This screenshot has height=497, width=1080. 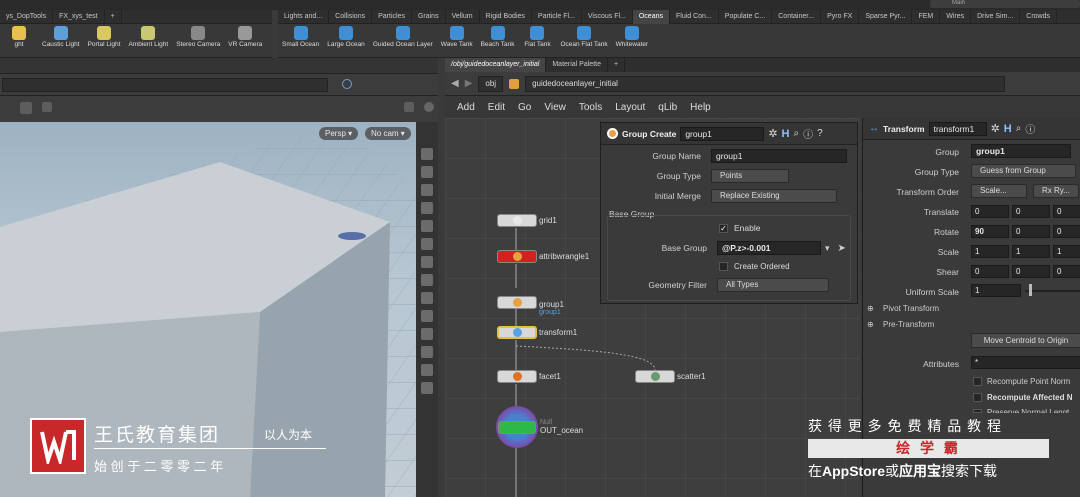 I want to click on guide-icon, so click(x=427, y=334).